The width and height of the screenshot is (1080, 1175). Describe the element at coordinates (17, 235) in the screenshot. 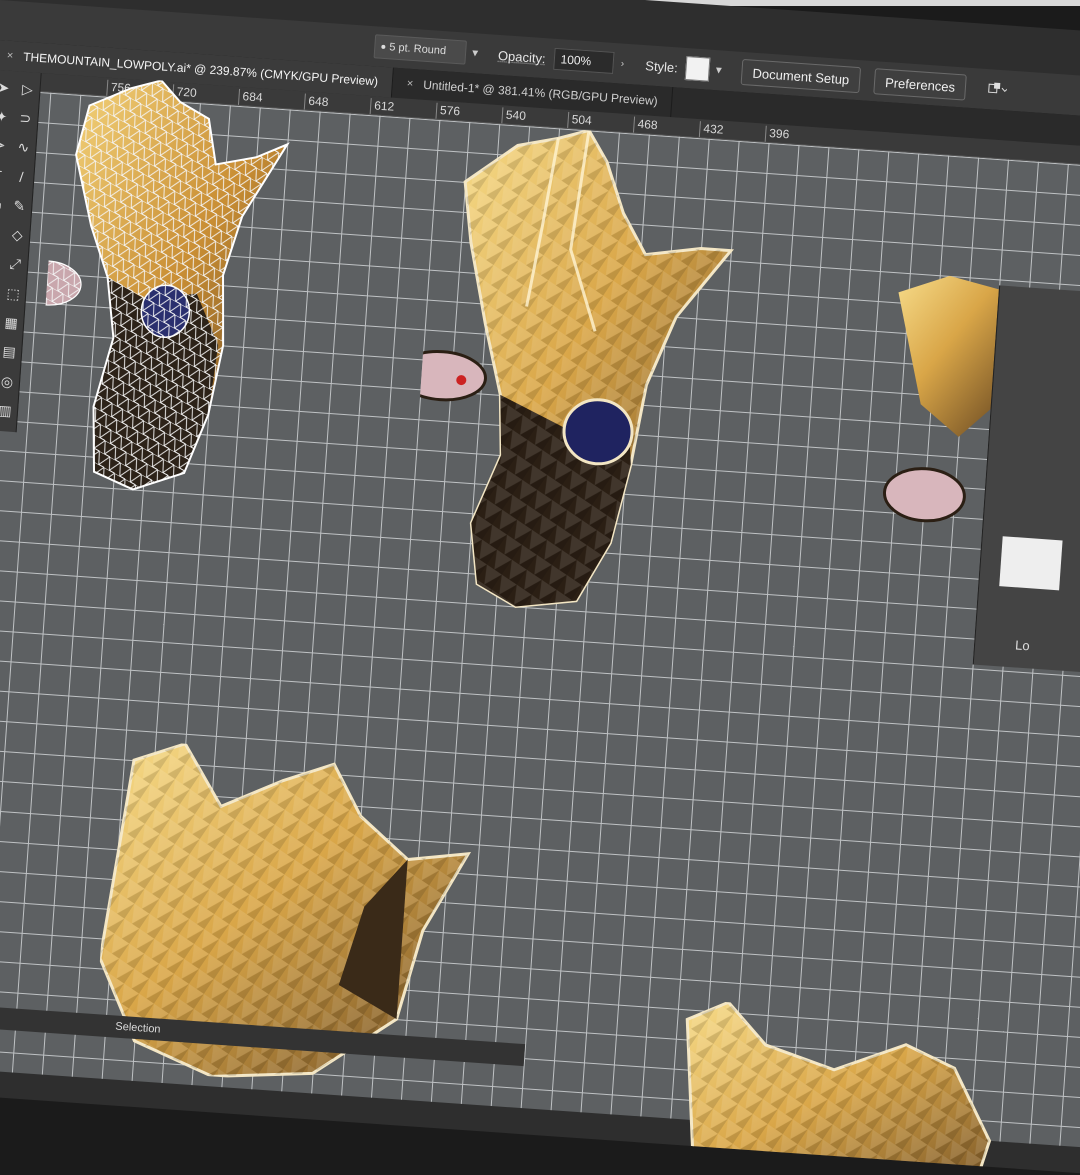

I see `eraser-tool-icon: ◇` at that location.